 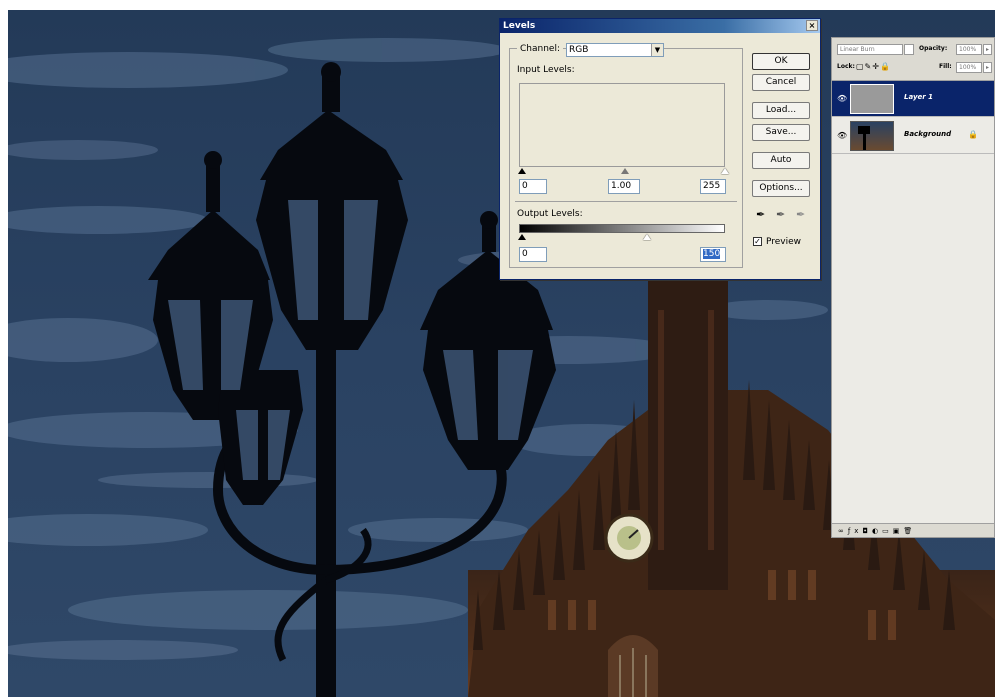 What do you see at coordinates (546, 70) in the screenshot?
I see `input-levels-label: Input Levels:` at bounding box center [546, 70].